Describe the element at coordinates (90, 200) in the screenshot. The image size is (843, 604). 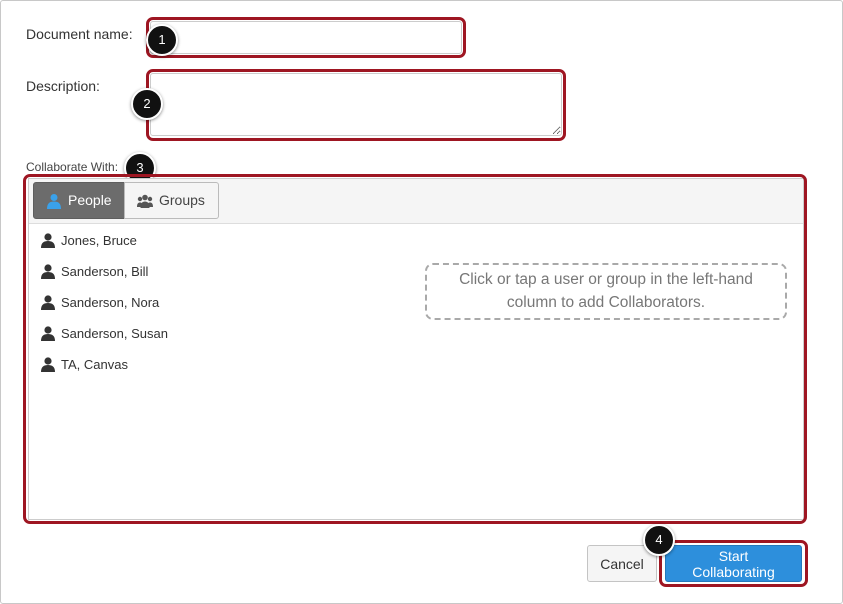
I see `tab-people-label: People` at that location.